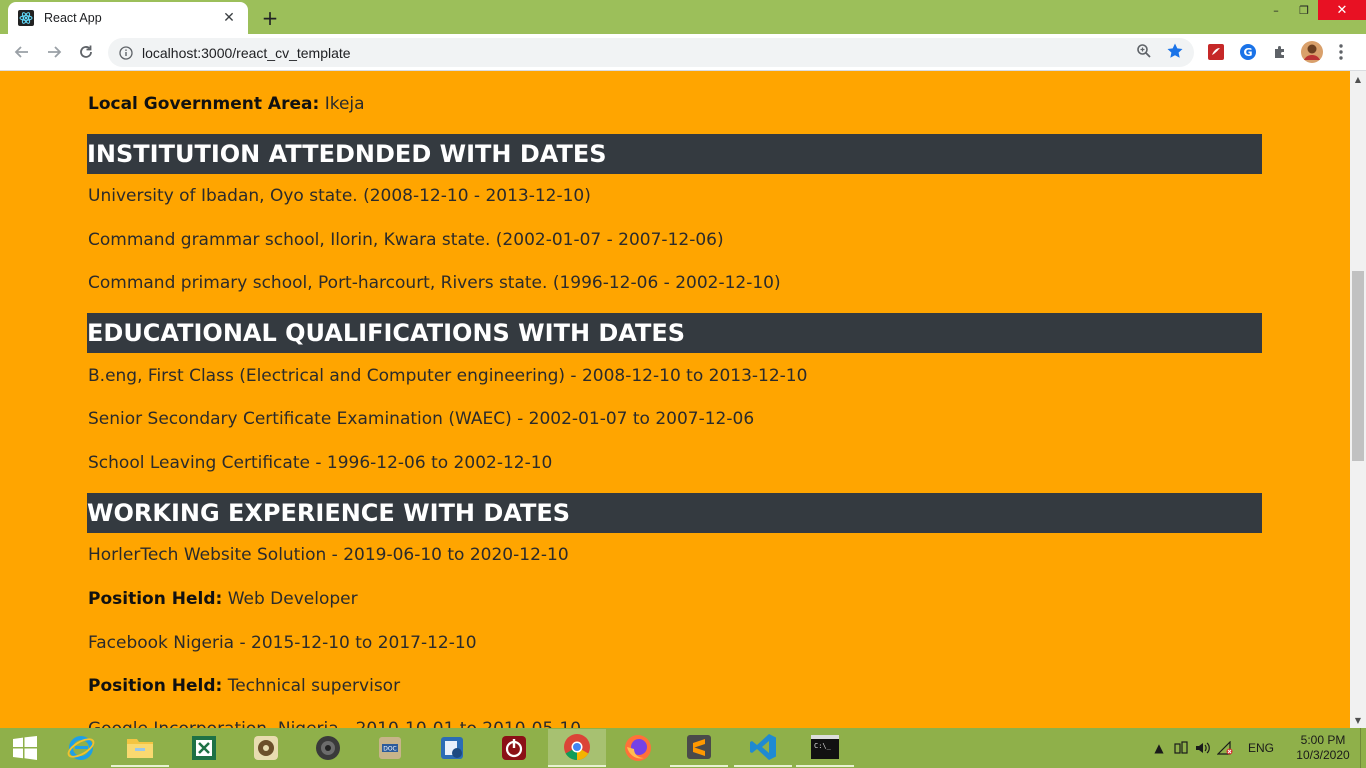 The height and width of the screenshot is (768, 1366). Describe the element at coordinates (1276, 10) in the screenshot. I see `minimize-button: –` at that location.